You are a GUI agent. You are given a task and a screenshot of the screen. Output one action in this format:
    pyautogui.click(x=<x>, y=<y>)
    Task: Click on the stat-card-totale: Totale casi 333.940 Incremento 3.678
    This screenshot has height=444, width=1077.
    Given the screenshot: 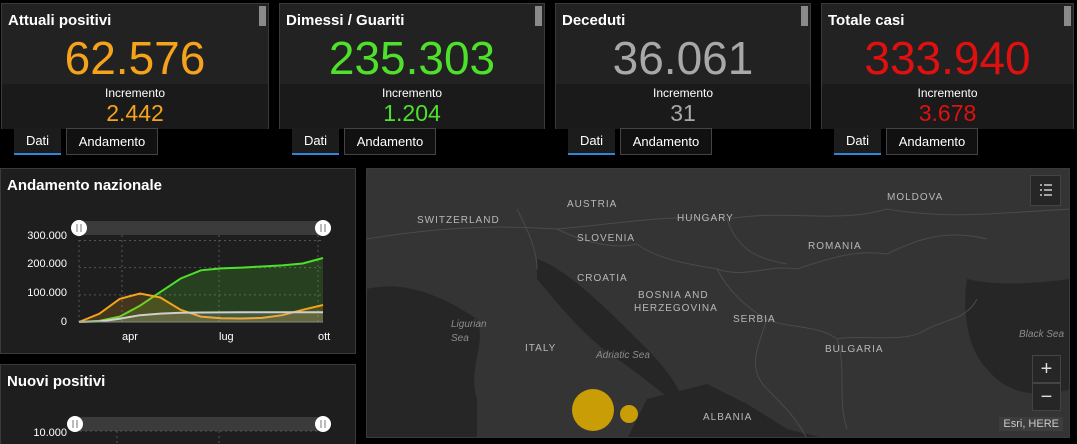 What is the action you would take?
    pyautogui.click(x=947, y=66)
    